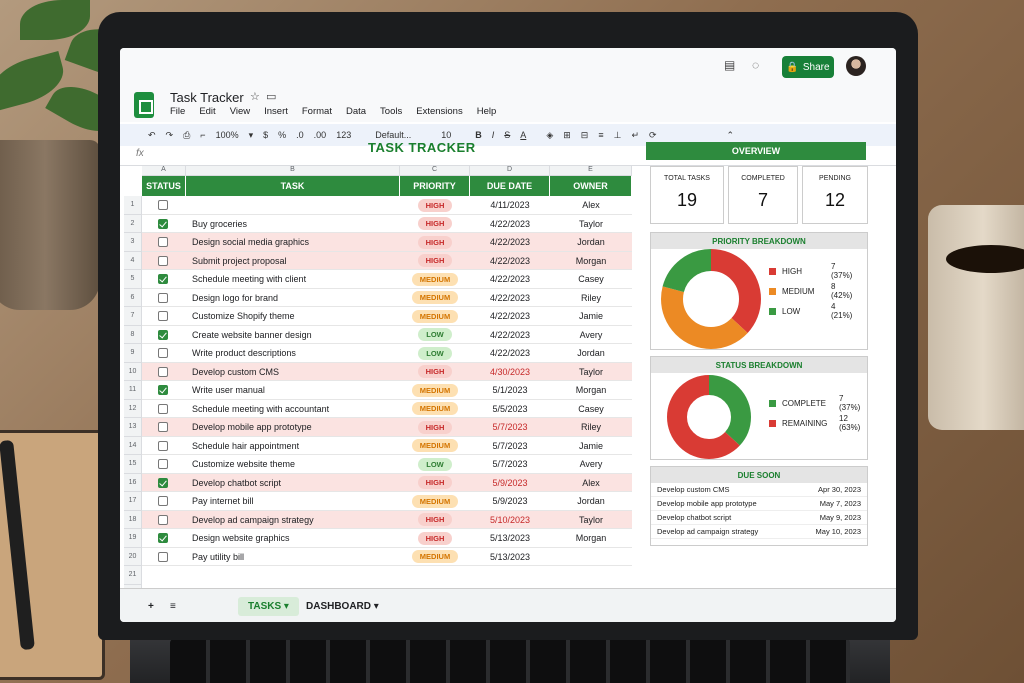 Image resolution: width=1024 pixels, height=683 pixels. I want to click on percent-button: %, so click(282, 135).